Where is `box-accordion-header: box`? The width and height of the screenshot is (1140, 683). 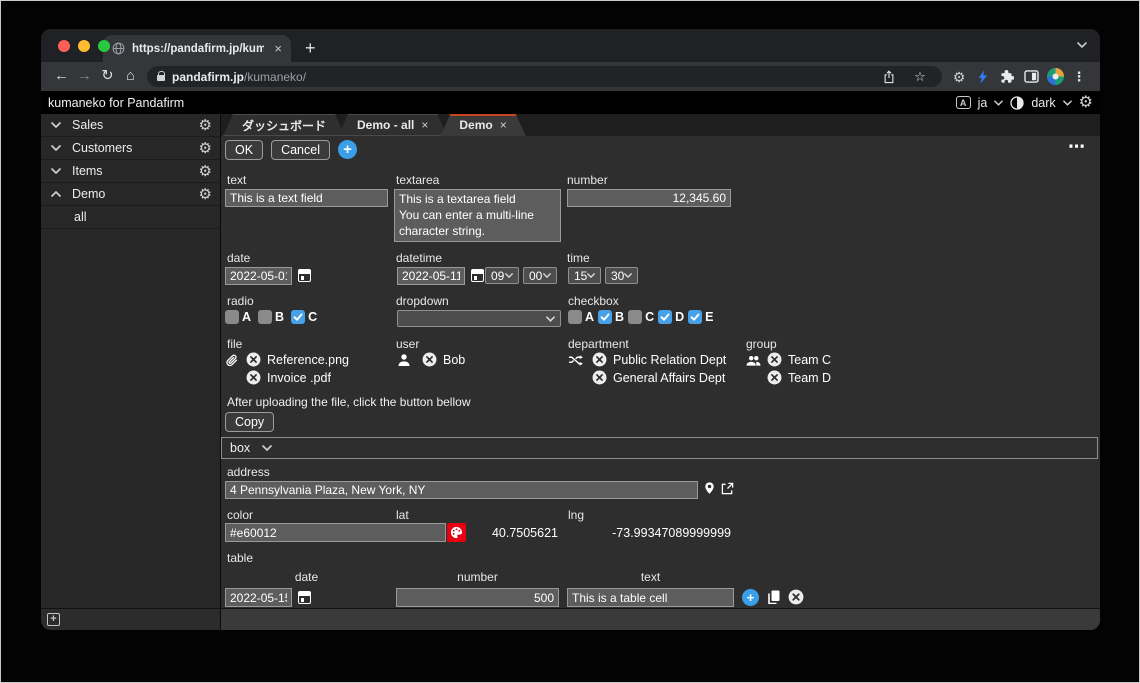 box-accordion-header: box is located at coordinates (659, 448).